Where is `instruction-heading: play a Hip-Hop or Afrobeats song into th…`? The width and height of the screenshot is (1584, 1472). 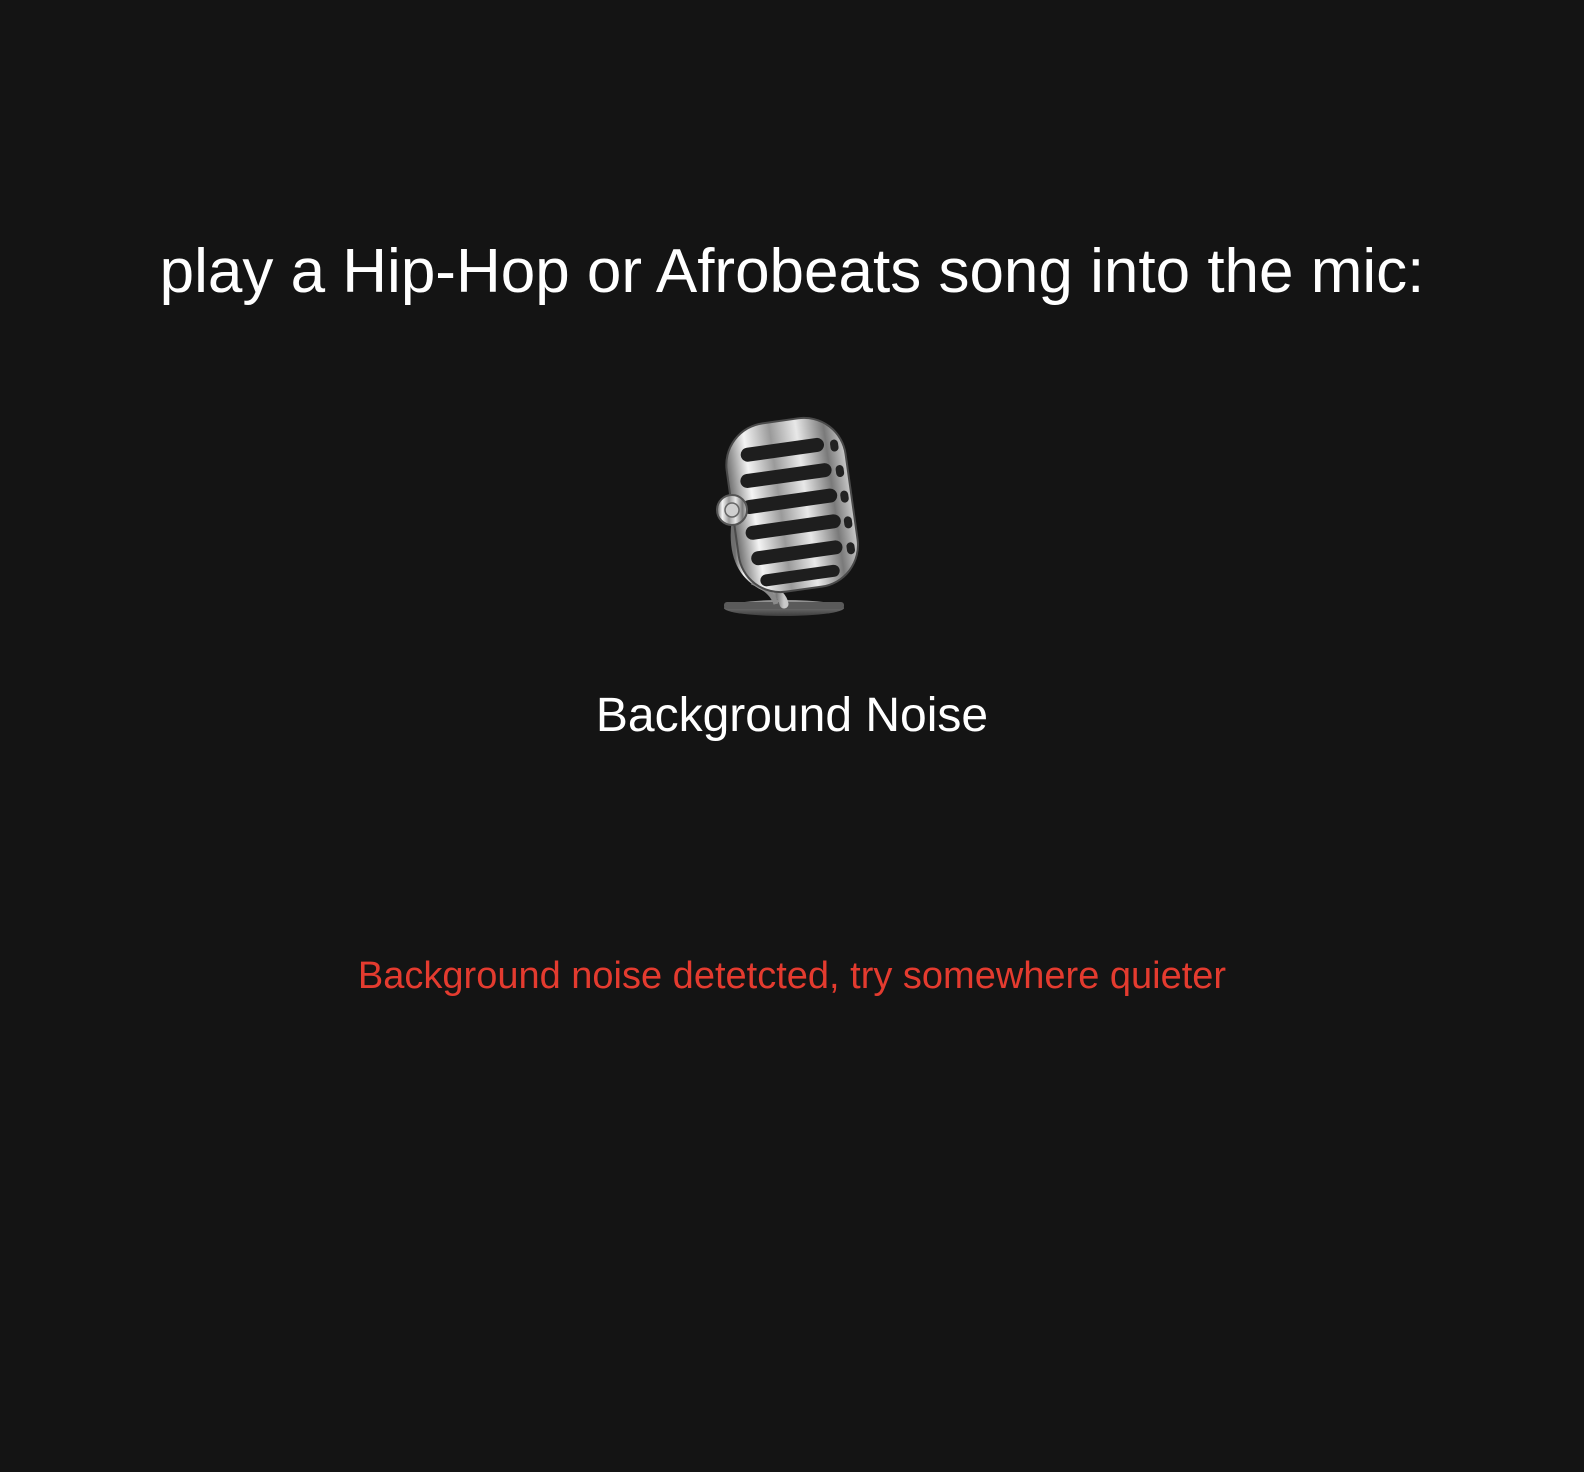
instruction-heading: play a Hip-Hop or Afrobeats song into th… is located at coordinates (792, 271).